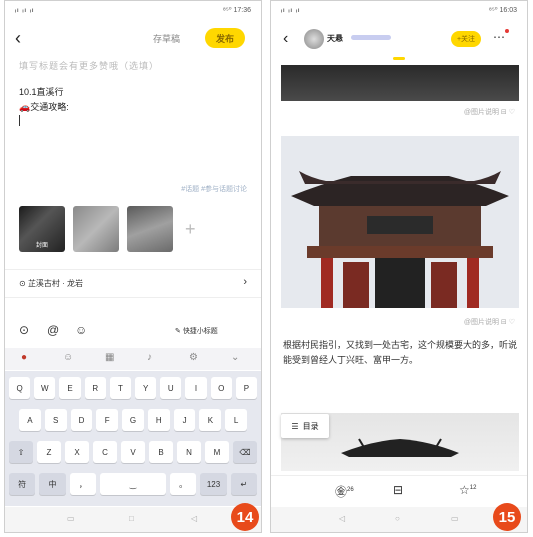  What do you see at coordinates (489, 112) in the screenshot?
I see `image-actions-1: @图片说明 ⊟ ♡` at bounding box center [489, 112].